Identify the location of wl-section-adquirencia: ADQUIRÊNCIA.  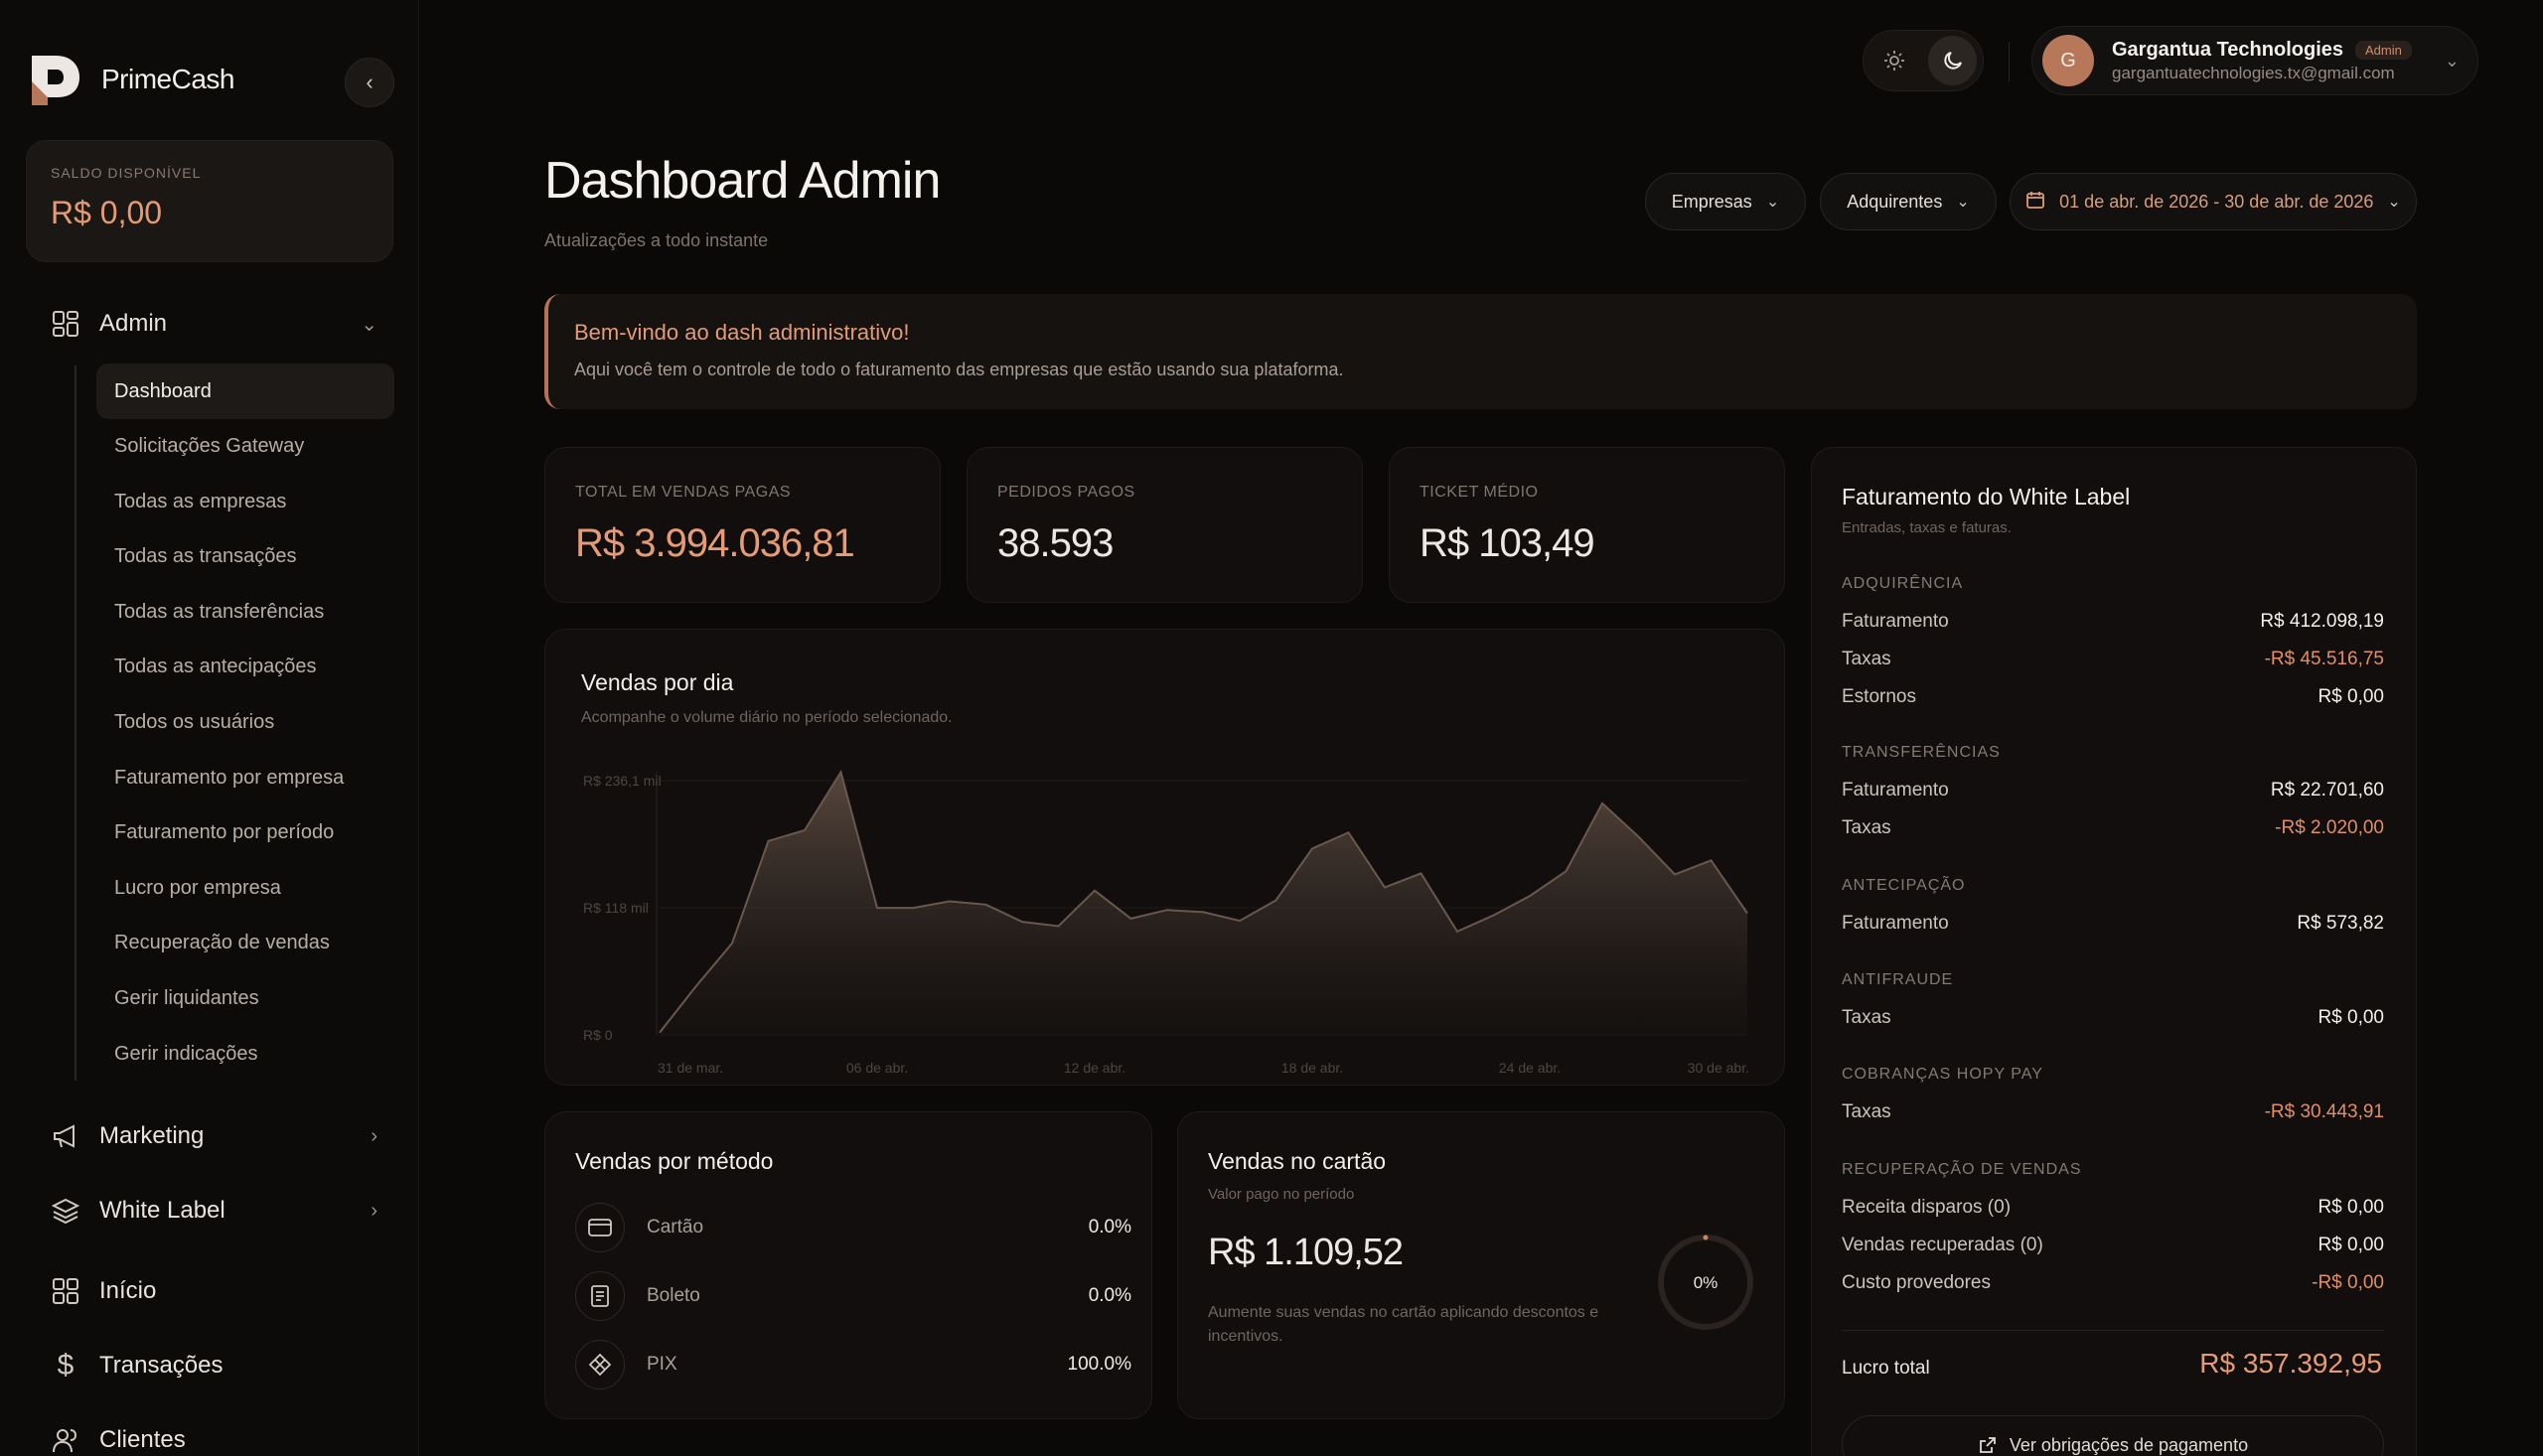
(1903, 583).